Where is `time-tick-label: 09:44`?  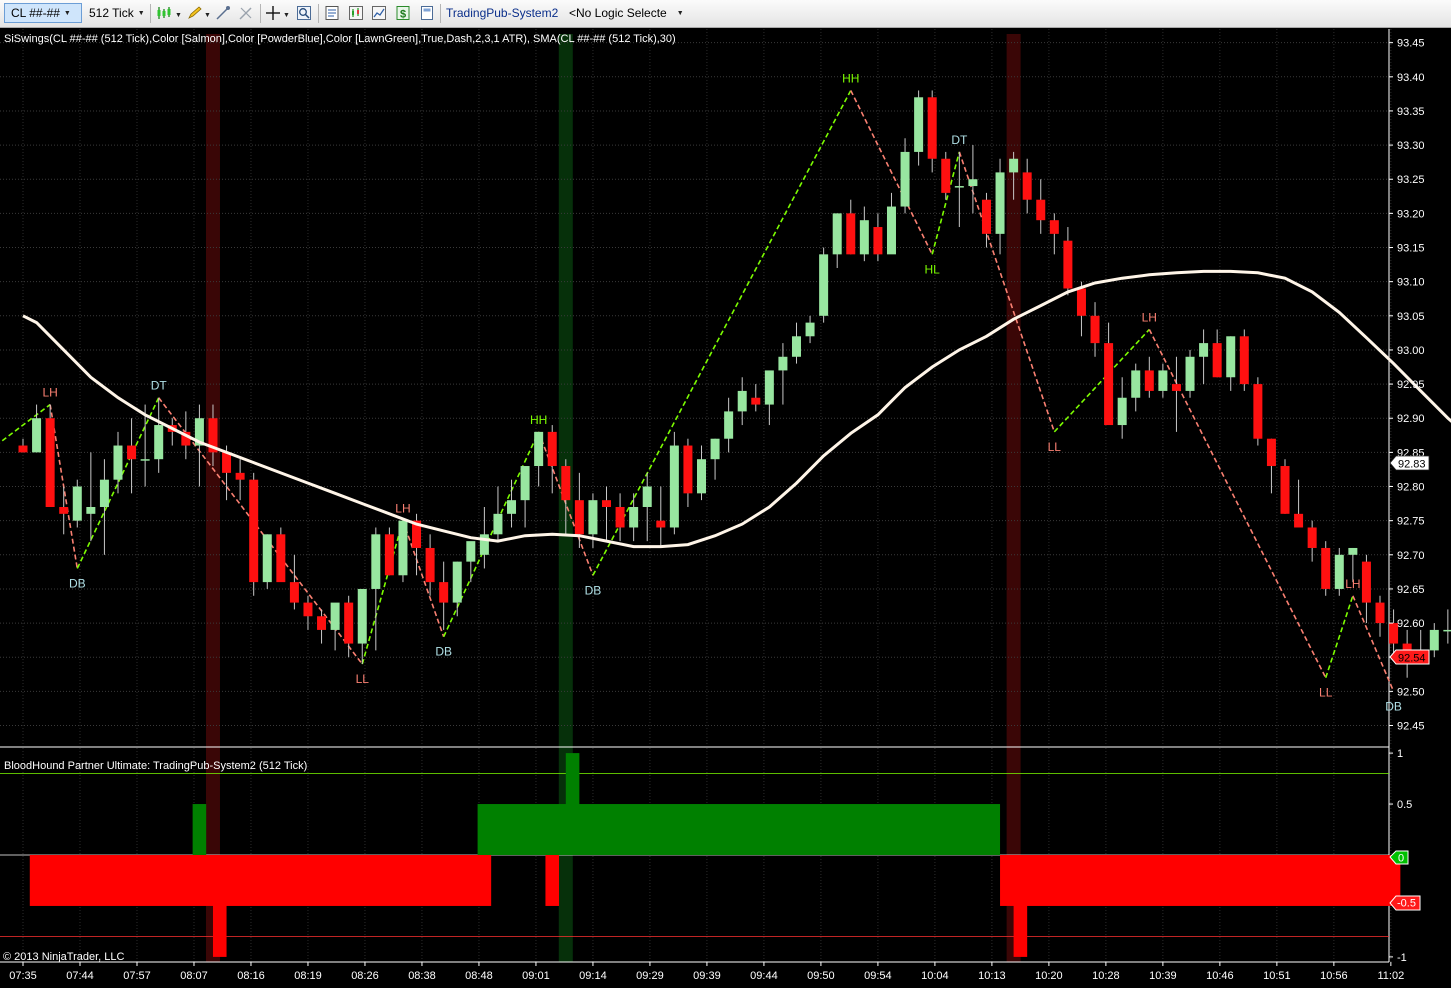 time-tick-label: 09:44 is located at coordinates (764, 976).